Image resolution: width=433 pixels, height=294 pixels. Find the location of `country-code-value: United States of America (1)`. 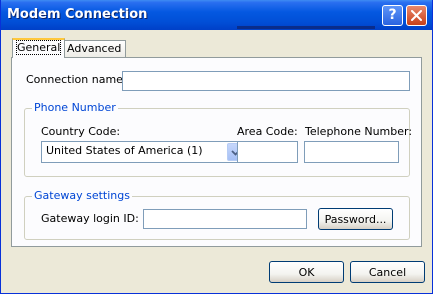

country-code-value: United States of America (1) is located at coordinates (124, 150).